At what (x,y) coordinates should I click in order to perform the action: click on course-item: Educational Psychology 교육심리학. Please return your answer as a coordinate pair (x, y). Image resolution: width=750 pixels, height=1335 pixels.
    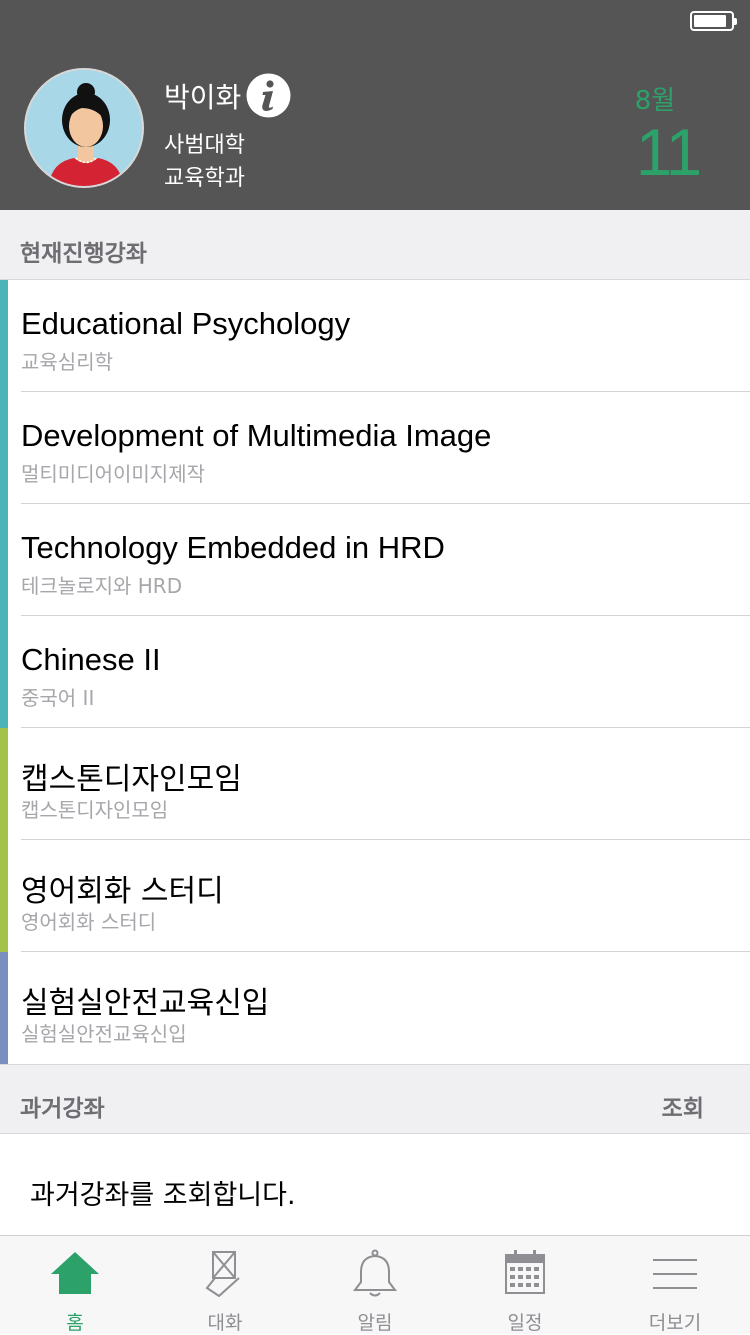
    Looking at the image, I should click on (375, 336).